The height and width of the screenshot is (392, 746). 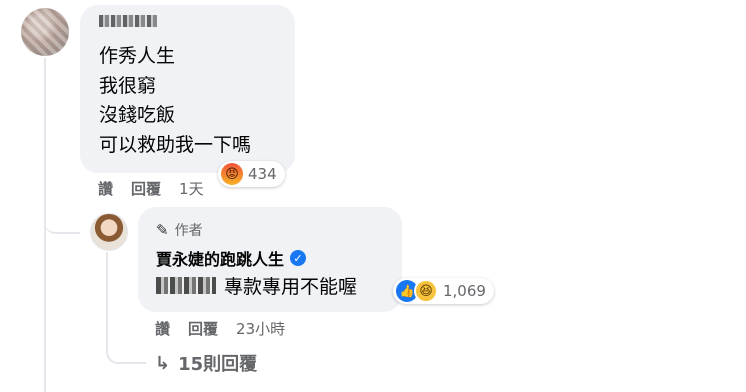 I want to click on thread-connector, so click(x=62, y=217).